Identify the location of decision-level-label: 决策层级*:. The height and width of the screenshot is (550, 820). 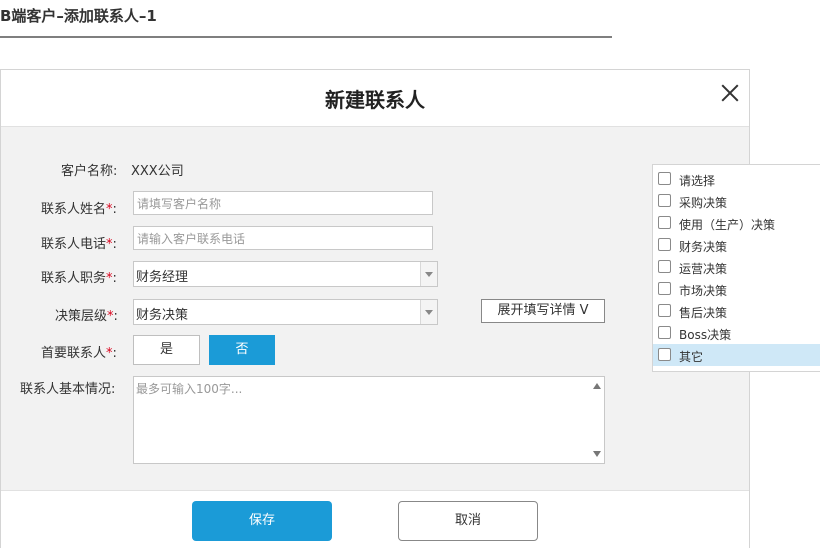
(86, 316).